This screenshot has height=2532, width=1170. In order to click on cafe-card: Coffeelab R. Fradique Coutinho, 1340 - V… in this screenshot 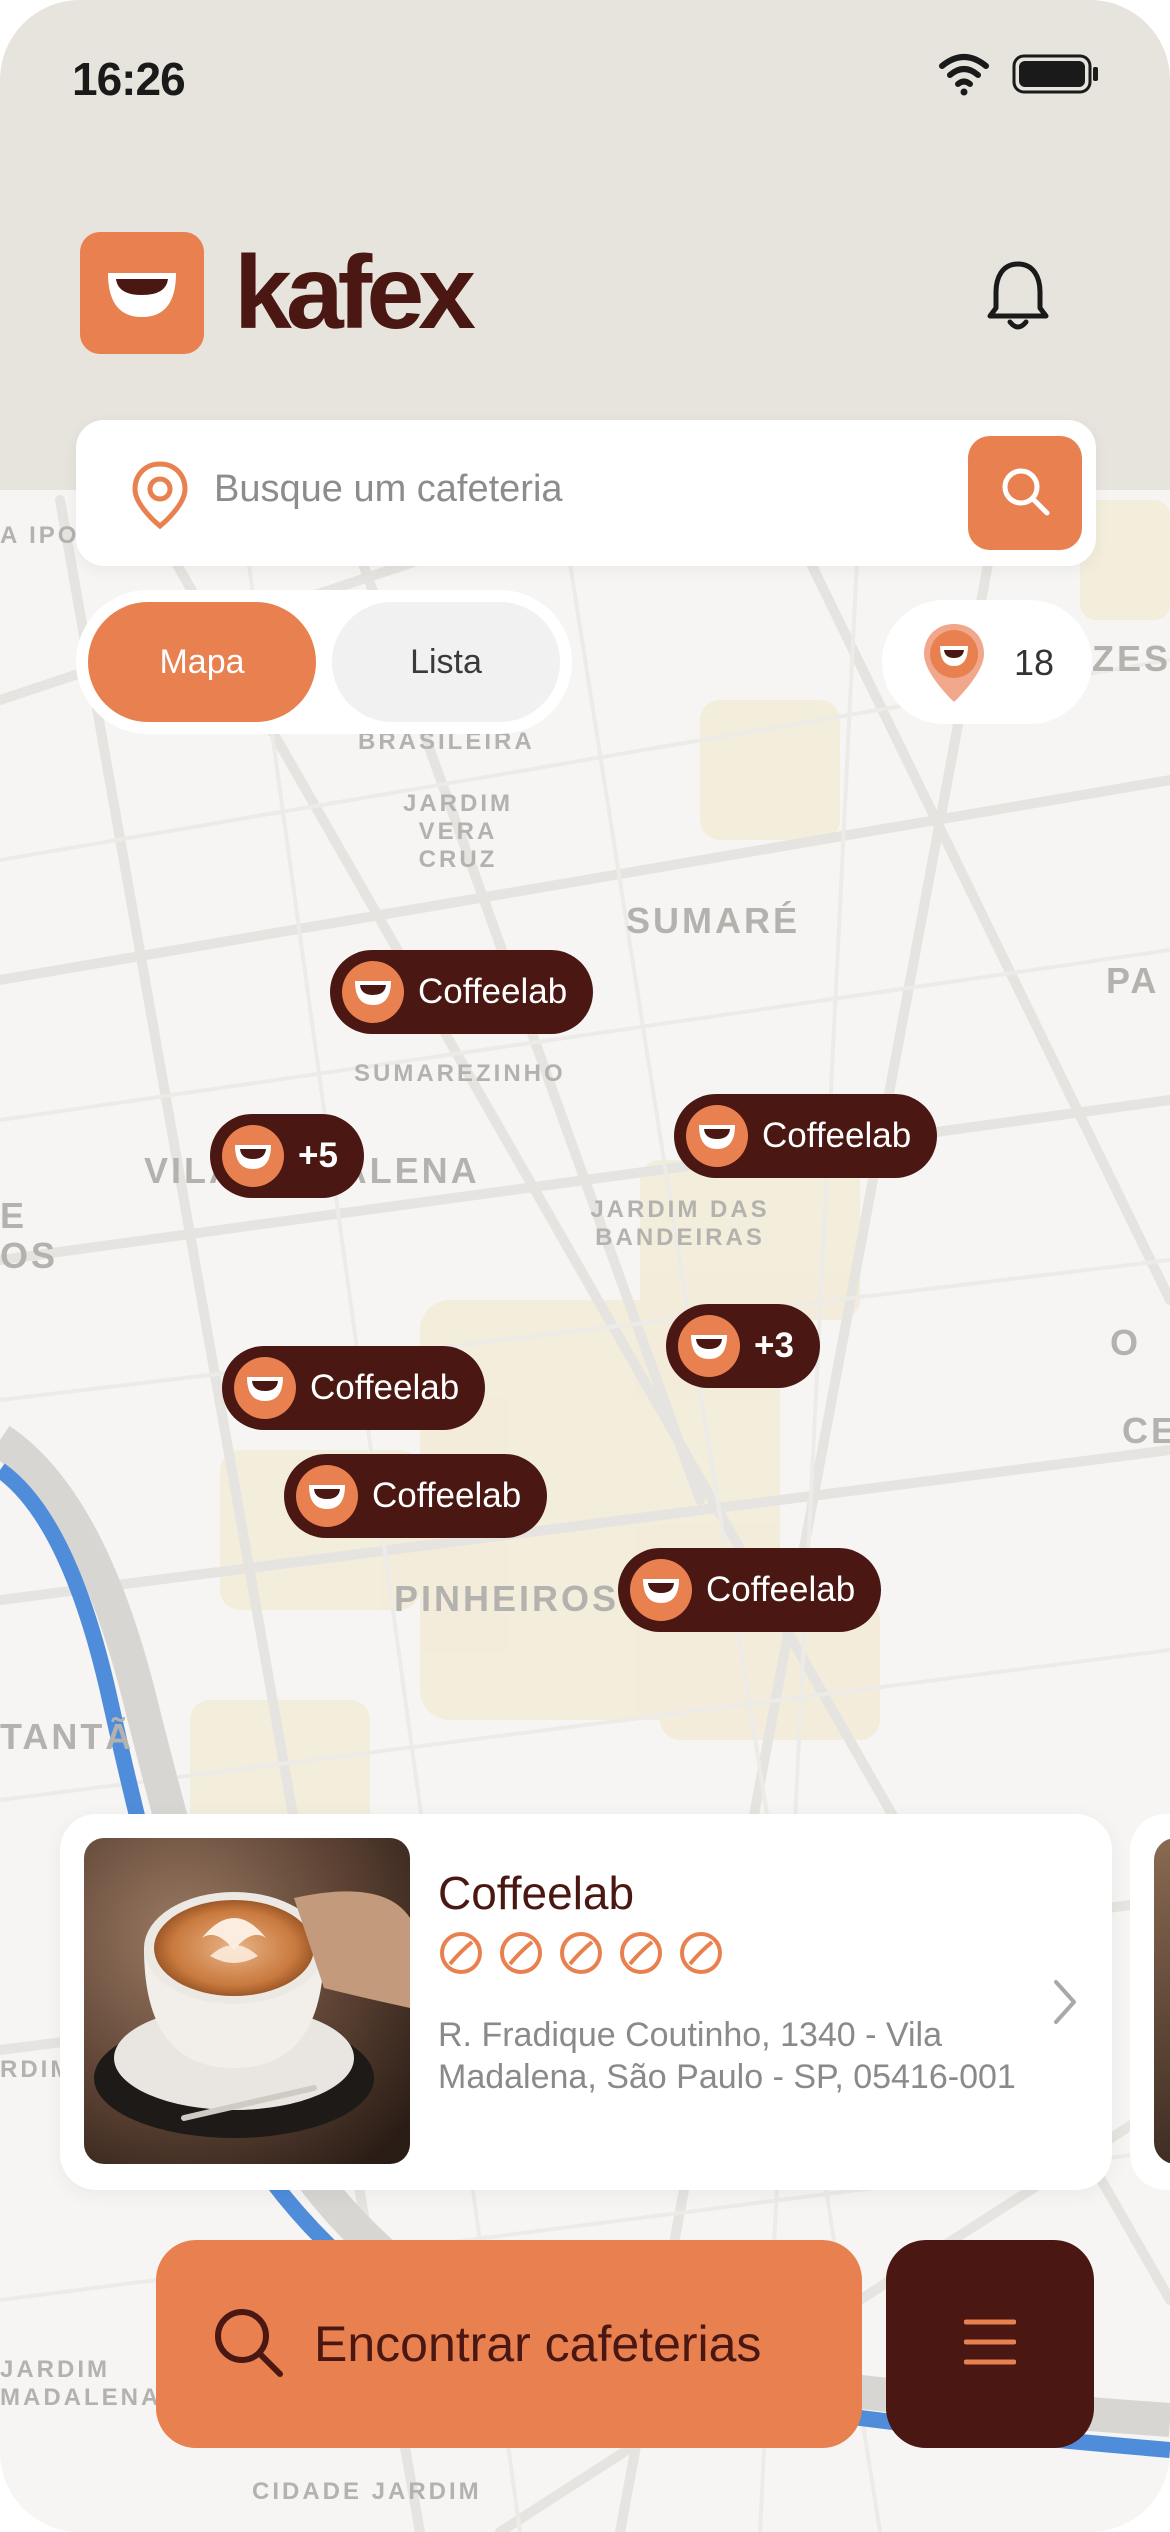, I will do `click(586, 2002)`.